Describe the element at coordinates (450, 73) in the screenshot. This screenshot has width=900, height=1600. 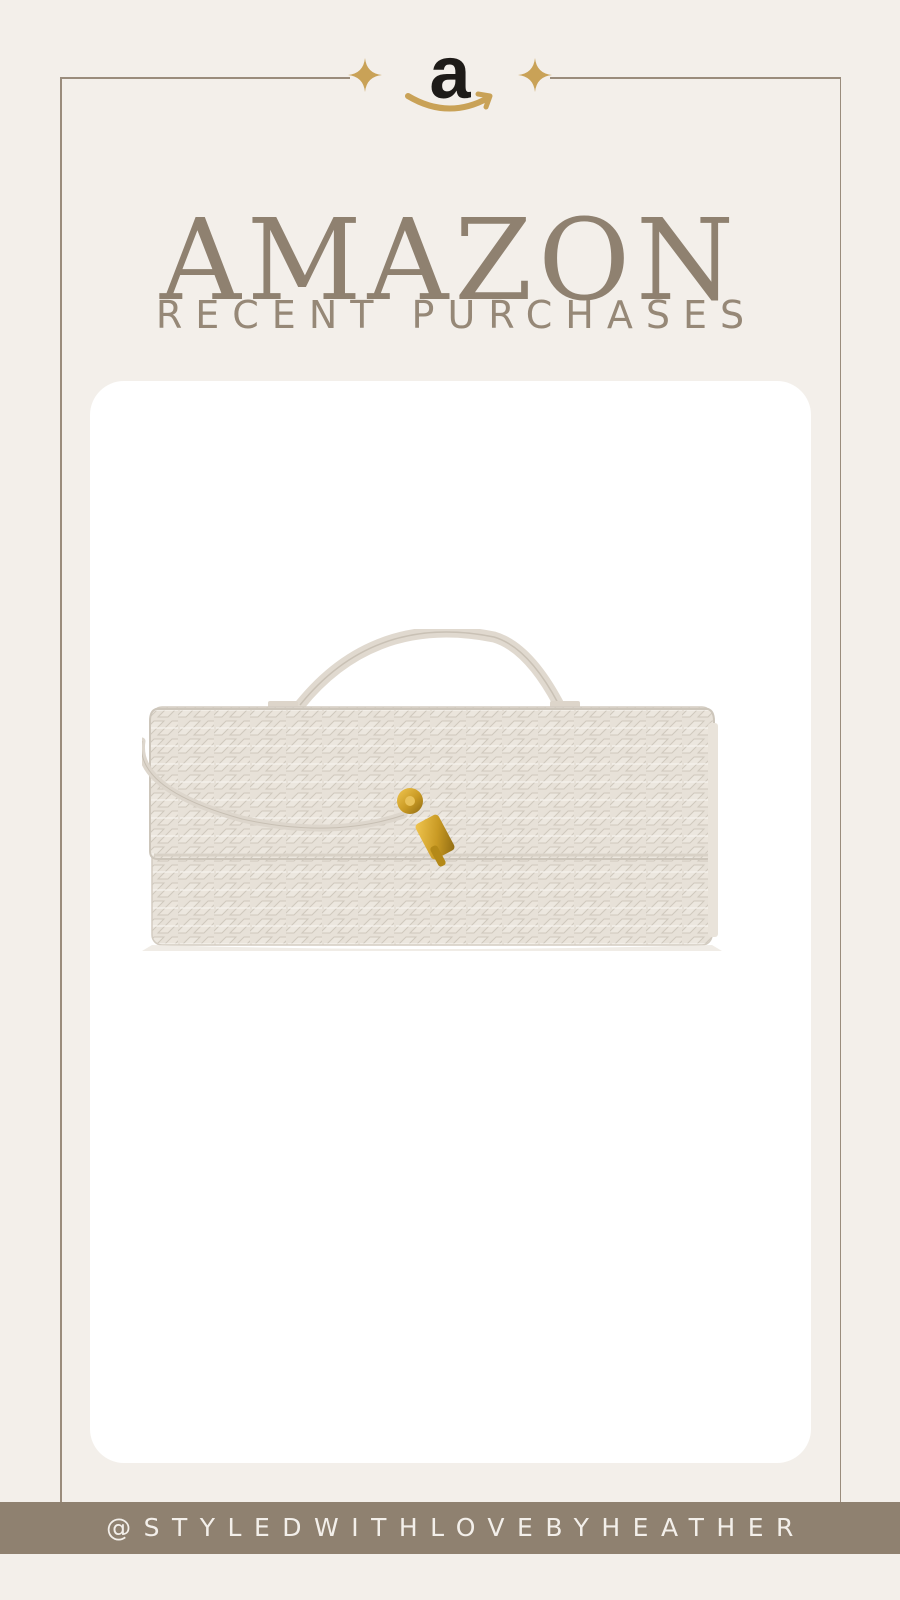
I see `svg-text: a` at that location.